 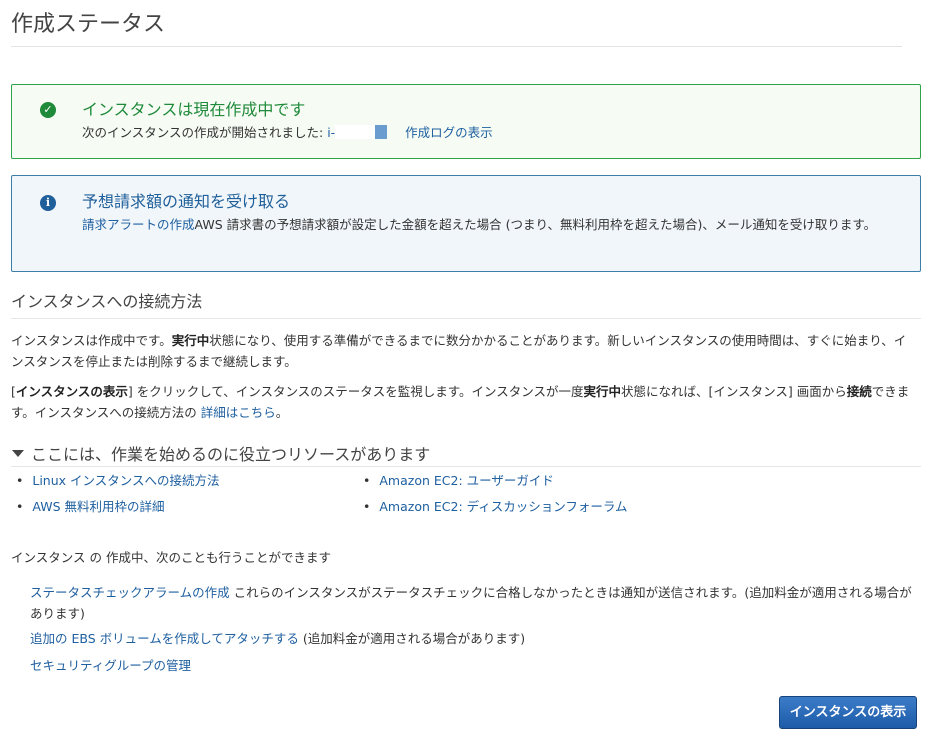 I want to click on resources-section-toggle: ここには、作業を始めるのに役立つリソースがあります, so click(x=221, y=455).